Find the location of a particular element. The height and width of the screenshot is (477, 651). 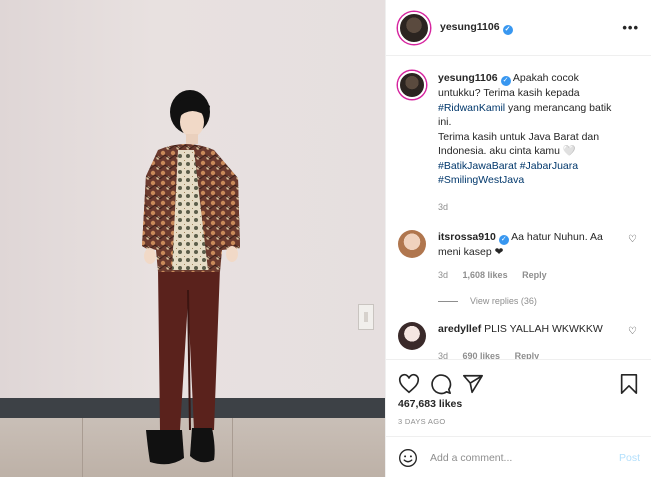

replies-divider is located at coordinates (448, 301).